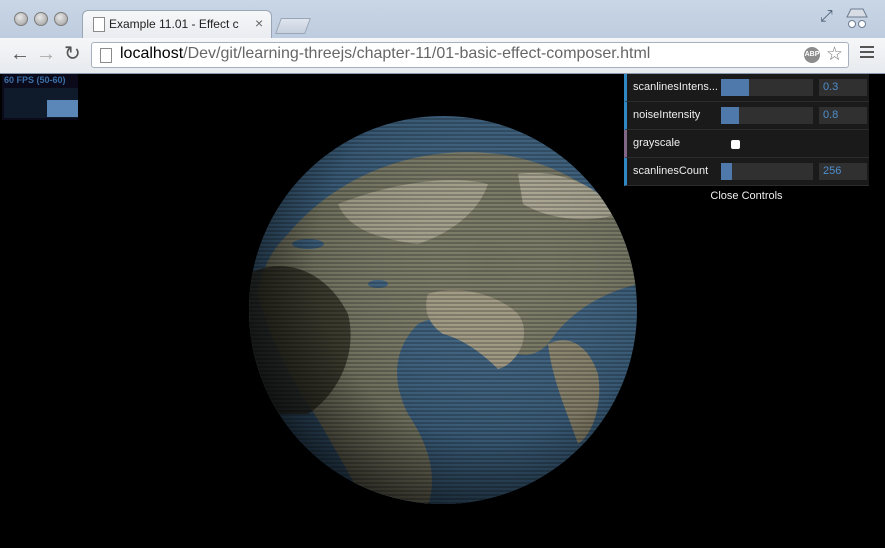  I want to click on browser-tab: Example 11.01 - Effect composer ×, so click(177, 24).